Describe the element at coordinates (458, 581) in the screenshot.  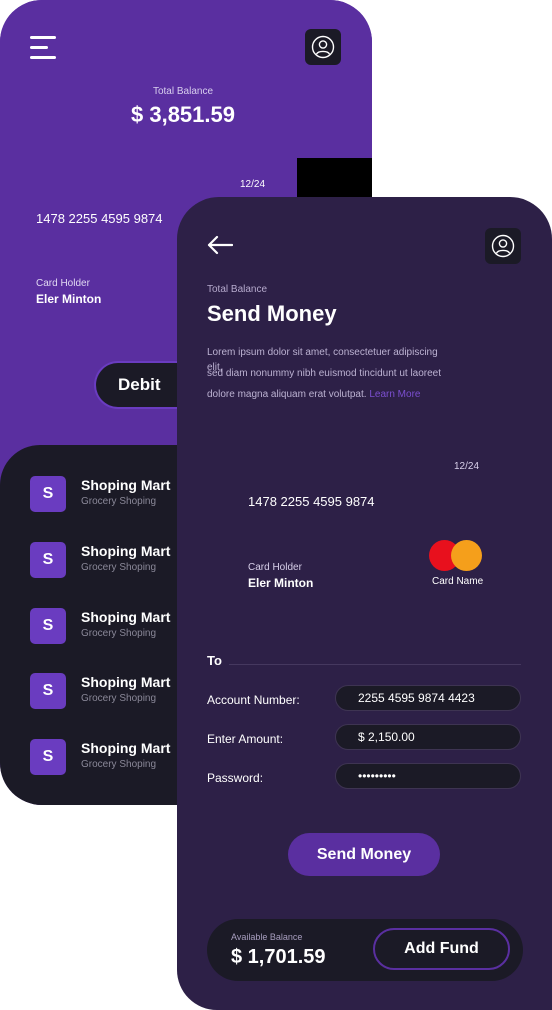
I see `card-name-label: Card Name` at that location.